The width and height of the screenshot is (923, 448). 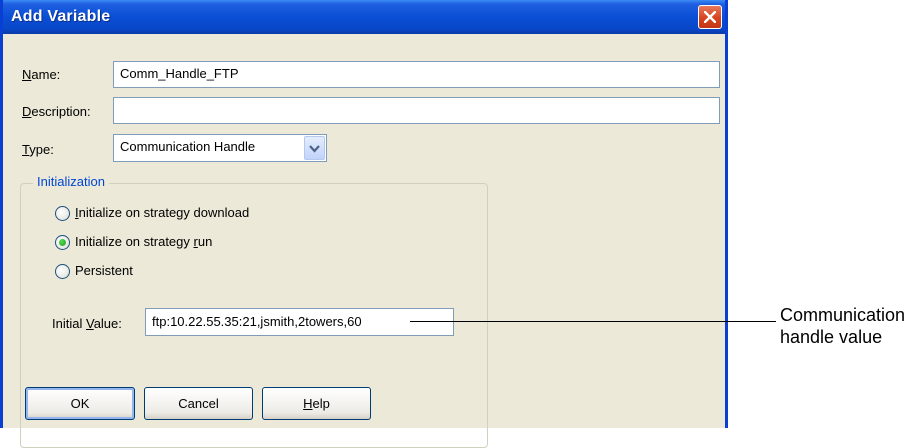 What do you see at coordinates (104, 270) in the screenshot?
I see `radio-label: Persistent` at bounding box center [104, 270].